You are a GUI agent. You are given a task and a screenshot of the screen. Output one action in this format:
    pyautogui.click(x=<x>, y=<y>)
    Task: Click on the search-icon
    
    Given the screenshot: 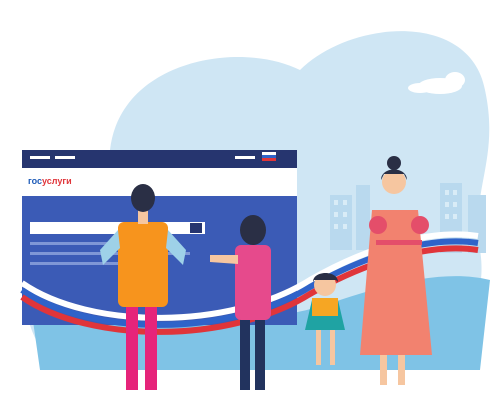 What is the action you would take?
    pyautogui.click(x=196, y=228)
    